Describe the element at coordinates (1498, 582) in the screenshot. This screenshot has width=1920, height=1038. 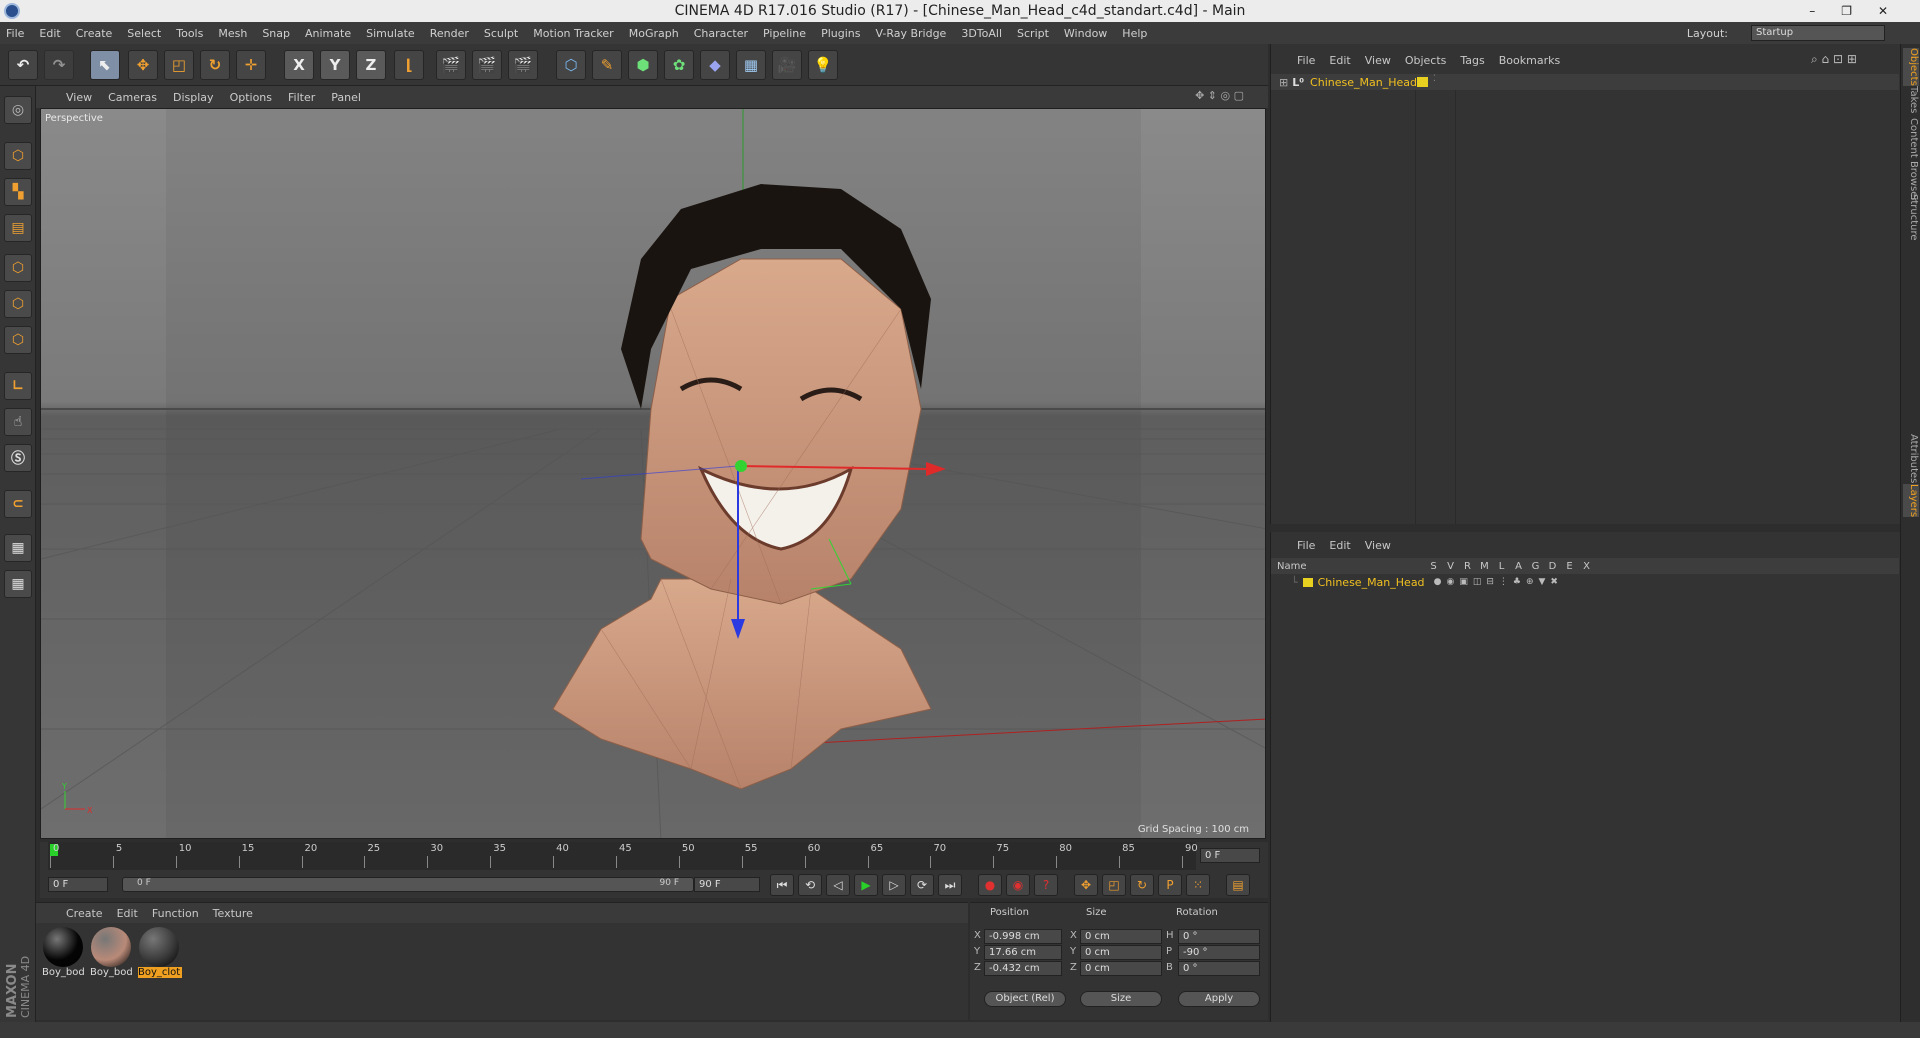
I see `layer-flags: ●◉▣◫⊟⋮♣⊕▼✖` at that location.